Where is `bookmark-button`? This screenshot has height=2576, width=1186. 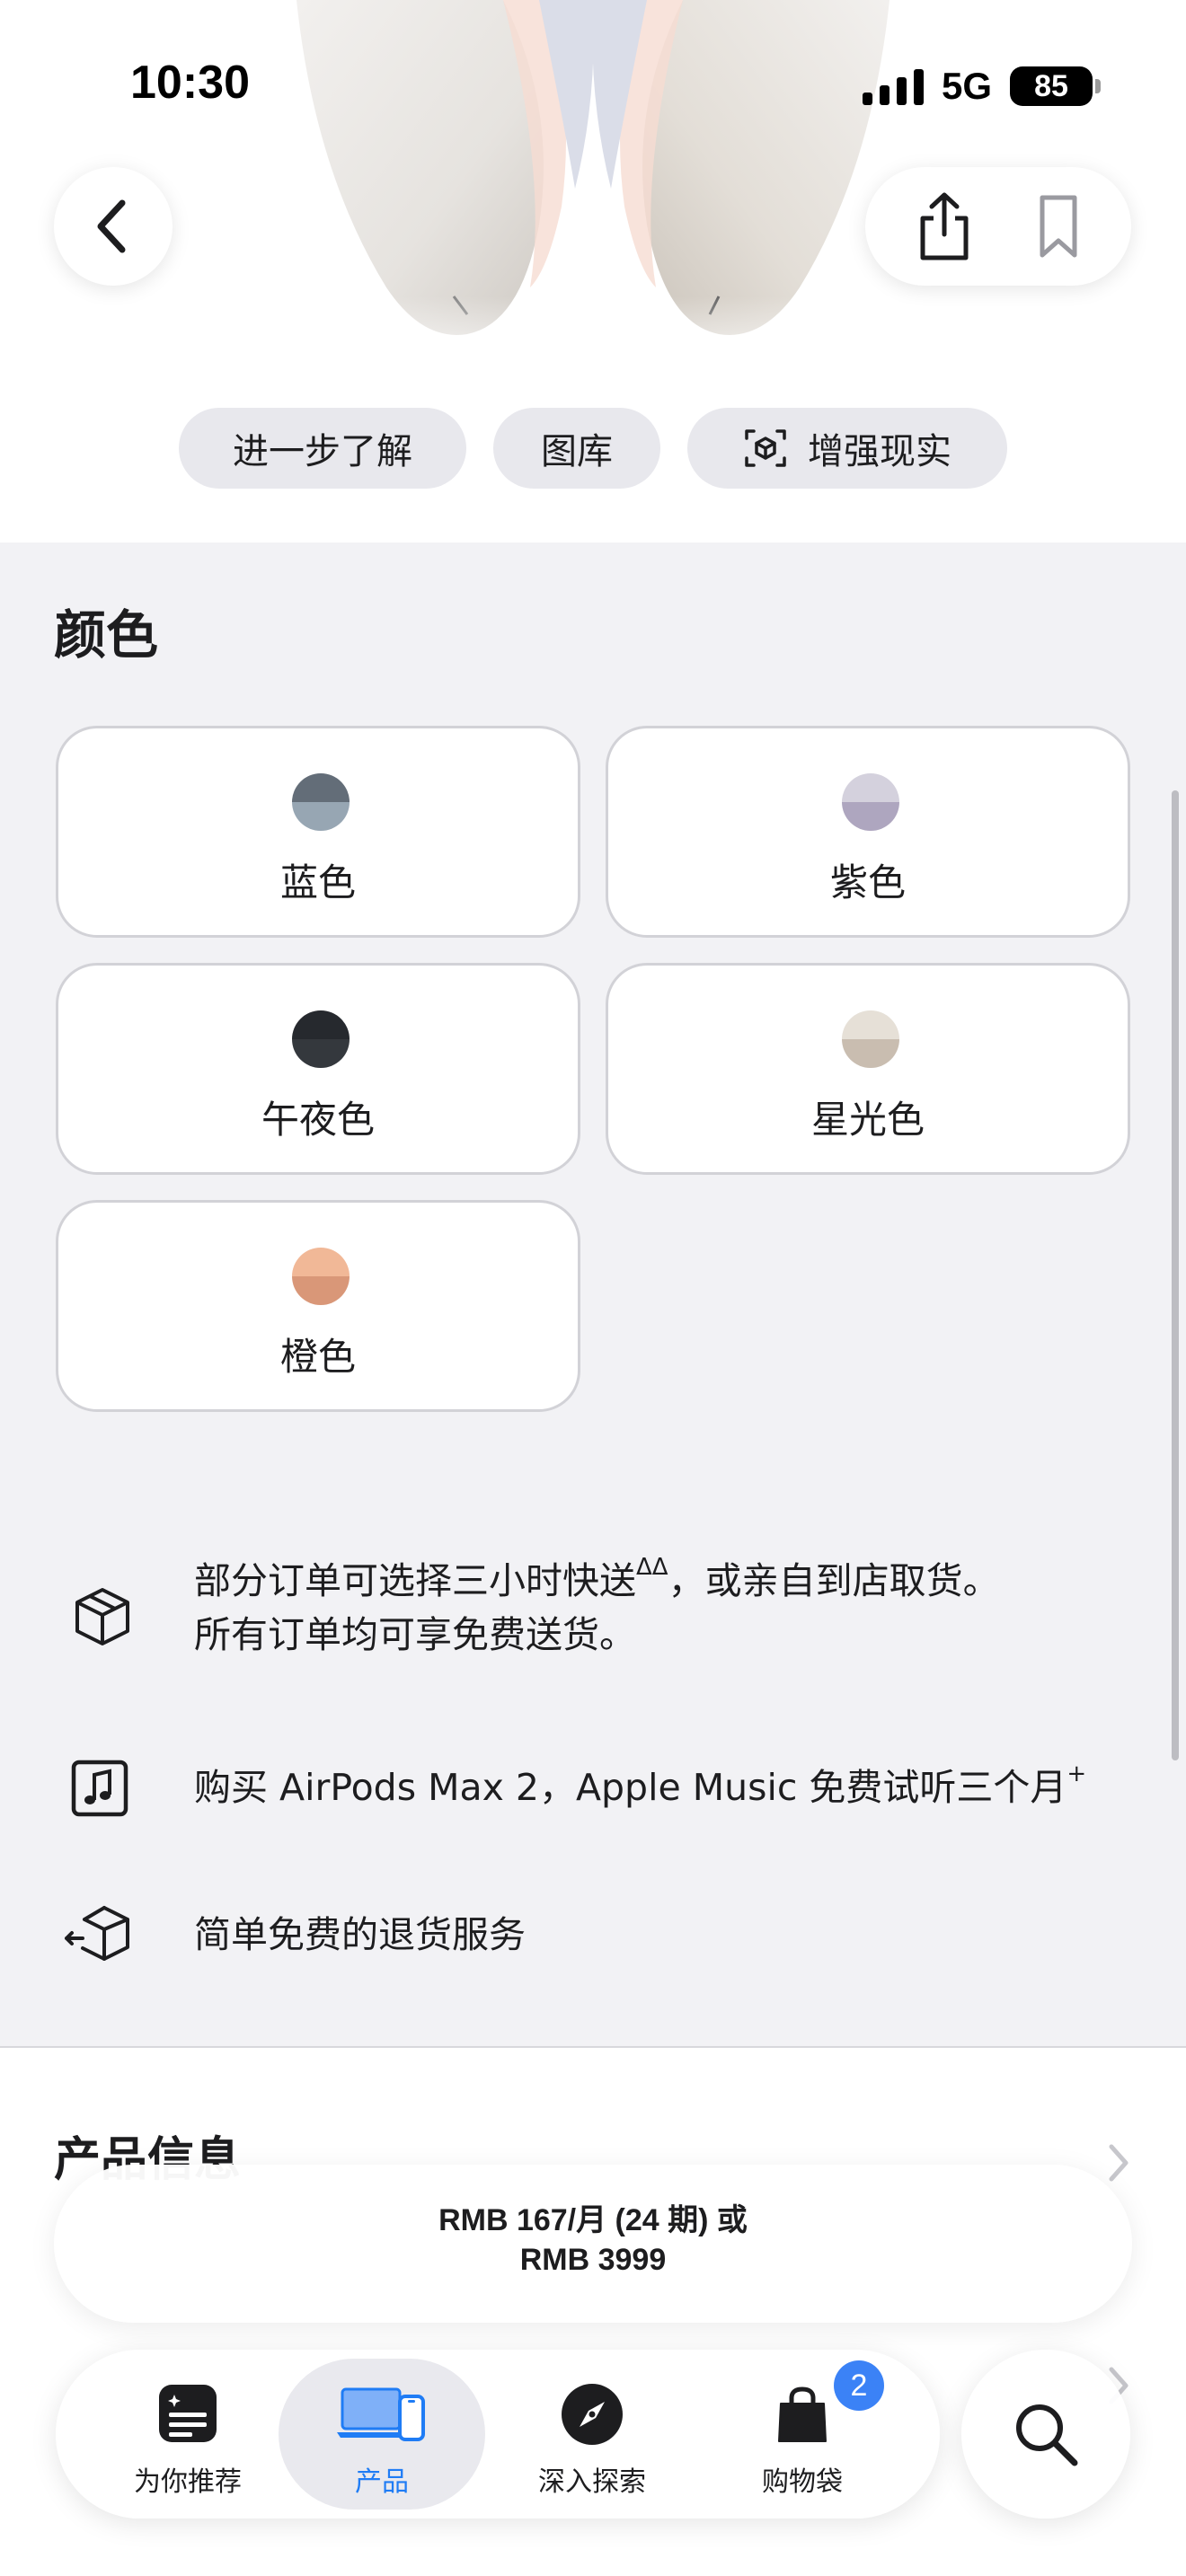 bookmark-button is located at coordinates (1058, 226).